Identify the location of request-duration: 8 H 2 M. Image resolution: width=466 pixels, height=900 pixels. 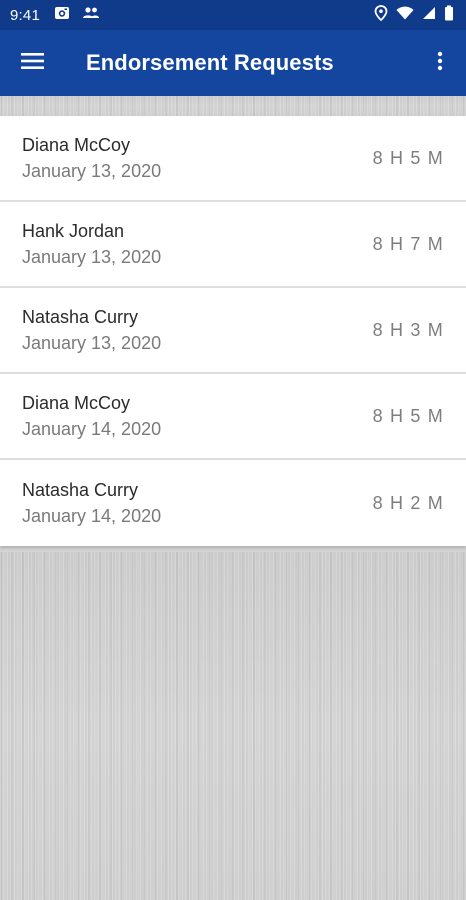
(408, 502).